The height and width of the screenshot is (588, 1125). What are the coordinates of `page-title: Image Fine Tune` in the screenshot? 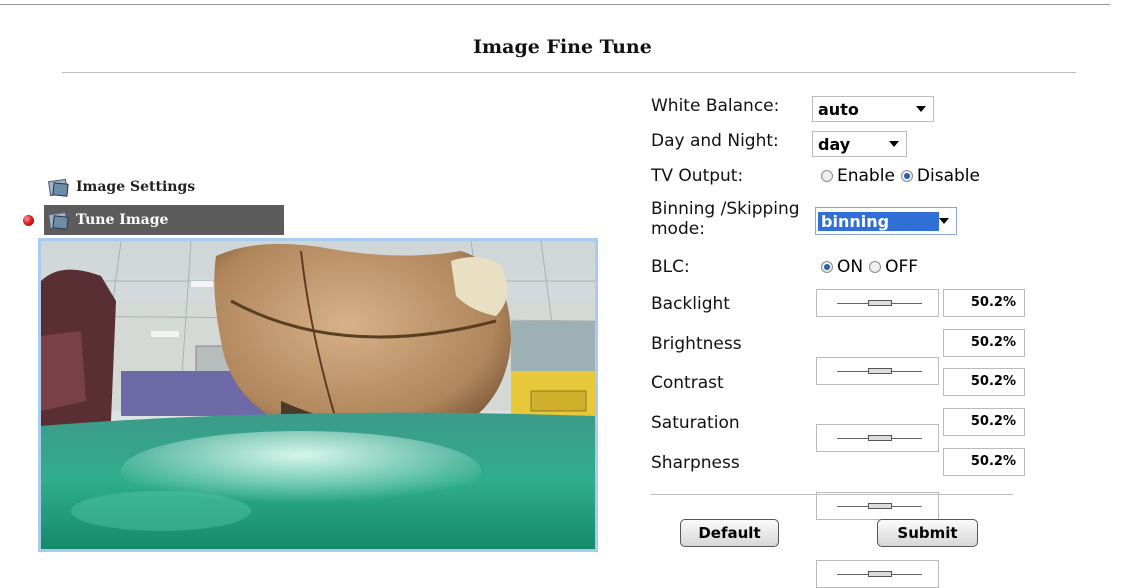 It's located at (562, 47).